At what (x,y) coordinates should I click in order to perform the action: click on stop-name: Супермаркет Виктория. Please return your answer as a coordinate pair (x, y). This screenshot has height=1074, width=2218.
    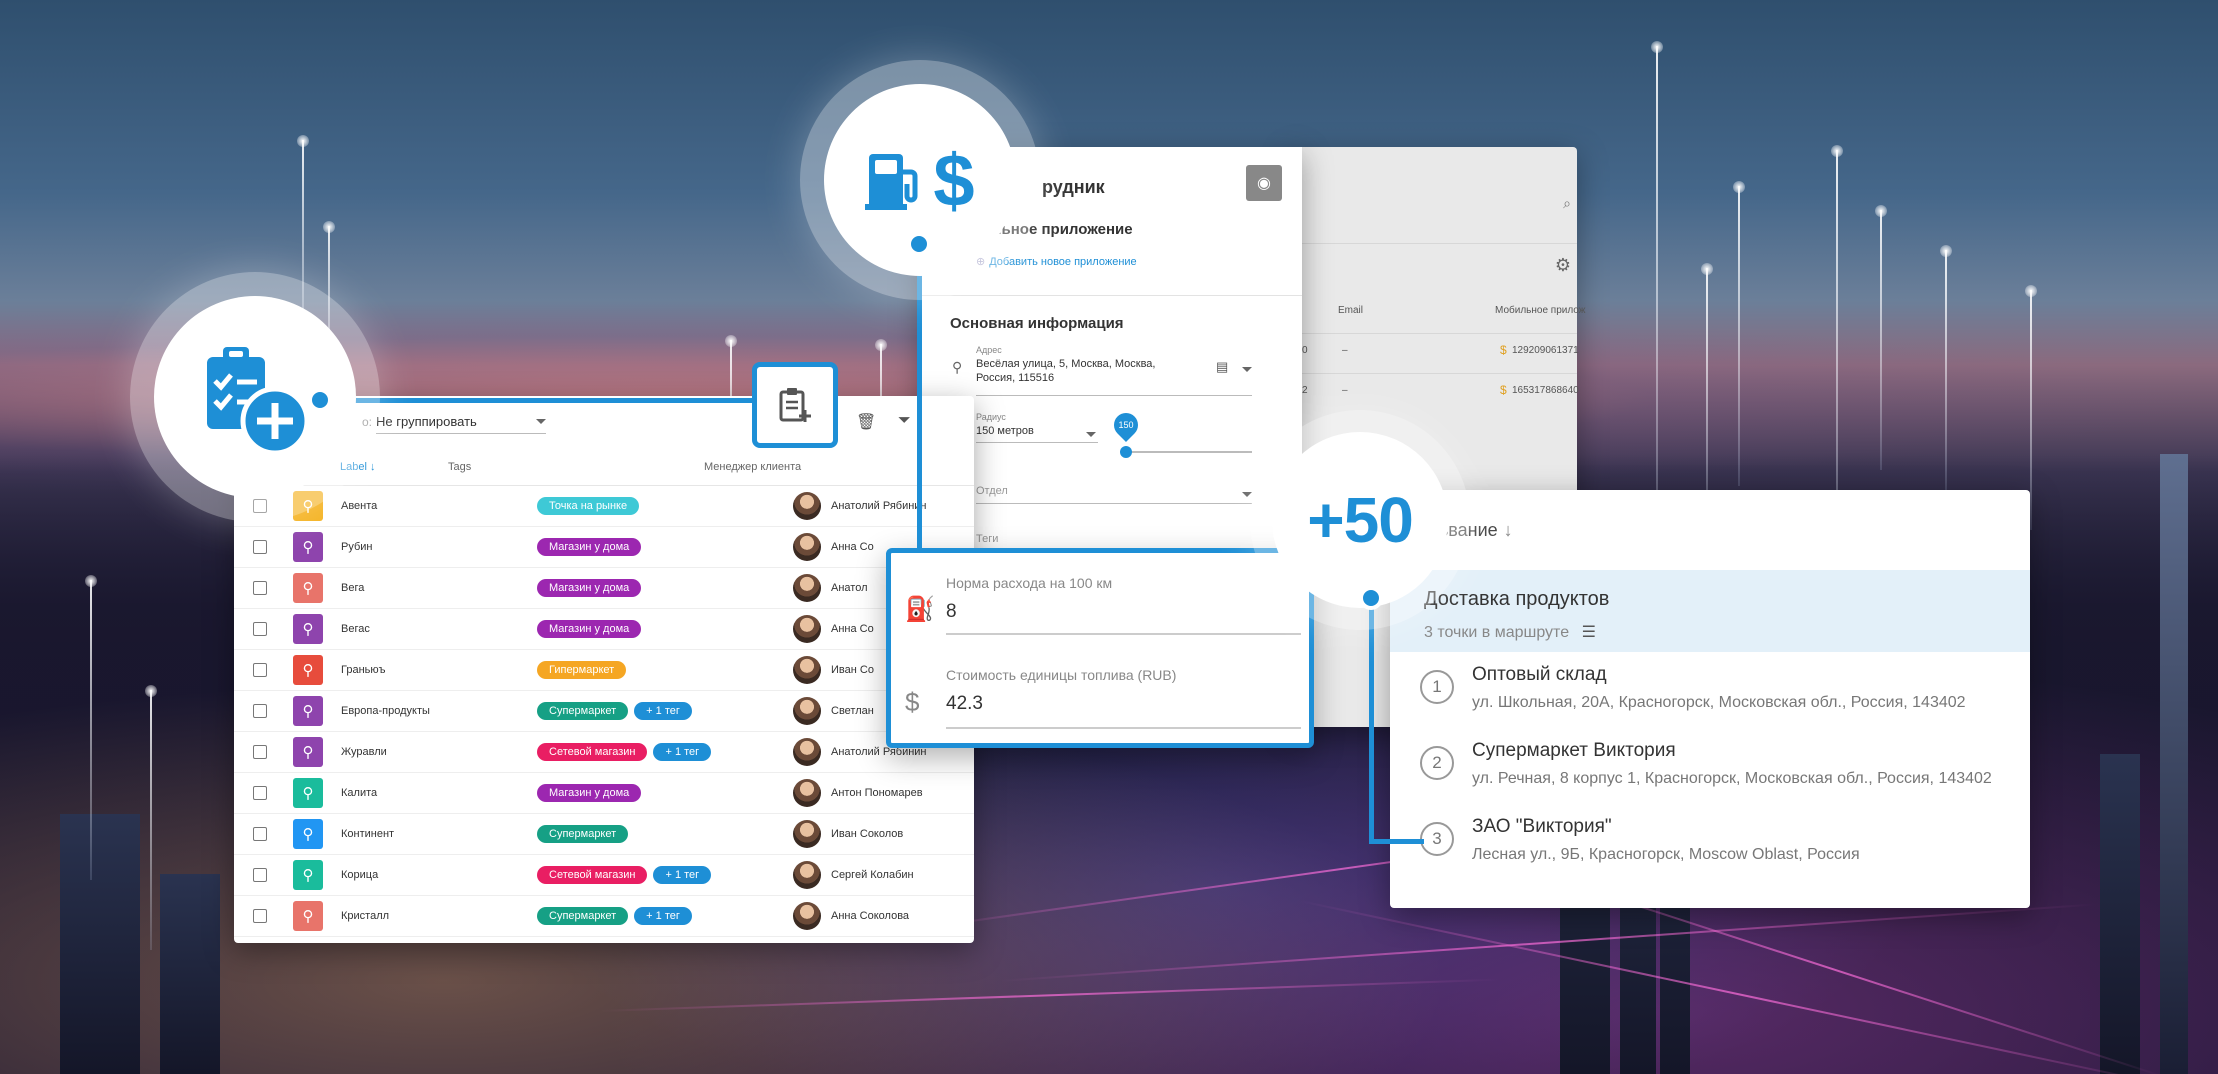
    Looking at the image, I should click on (1574, 750).